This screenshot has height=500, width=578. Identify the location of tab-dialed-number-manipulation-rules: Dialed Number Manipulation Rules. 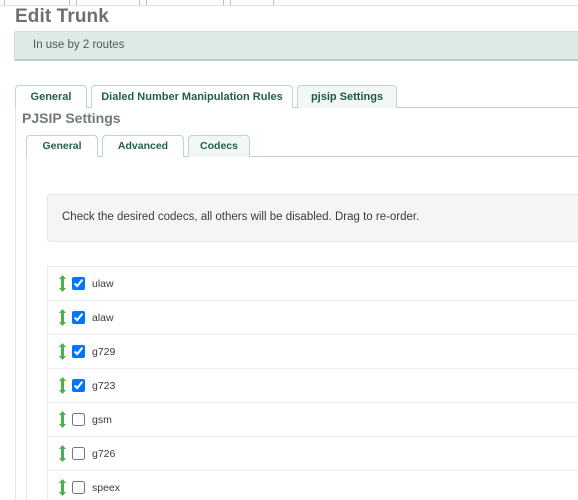
(192, 96).